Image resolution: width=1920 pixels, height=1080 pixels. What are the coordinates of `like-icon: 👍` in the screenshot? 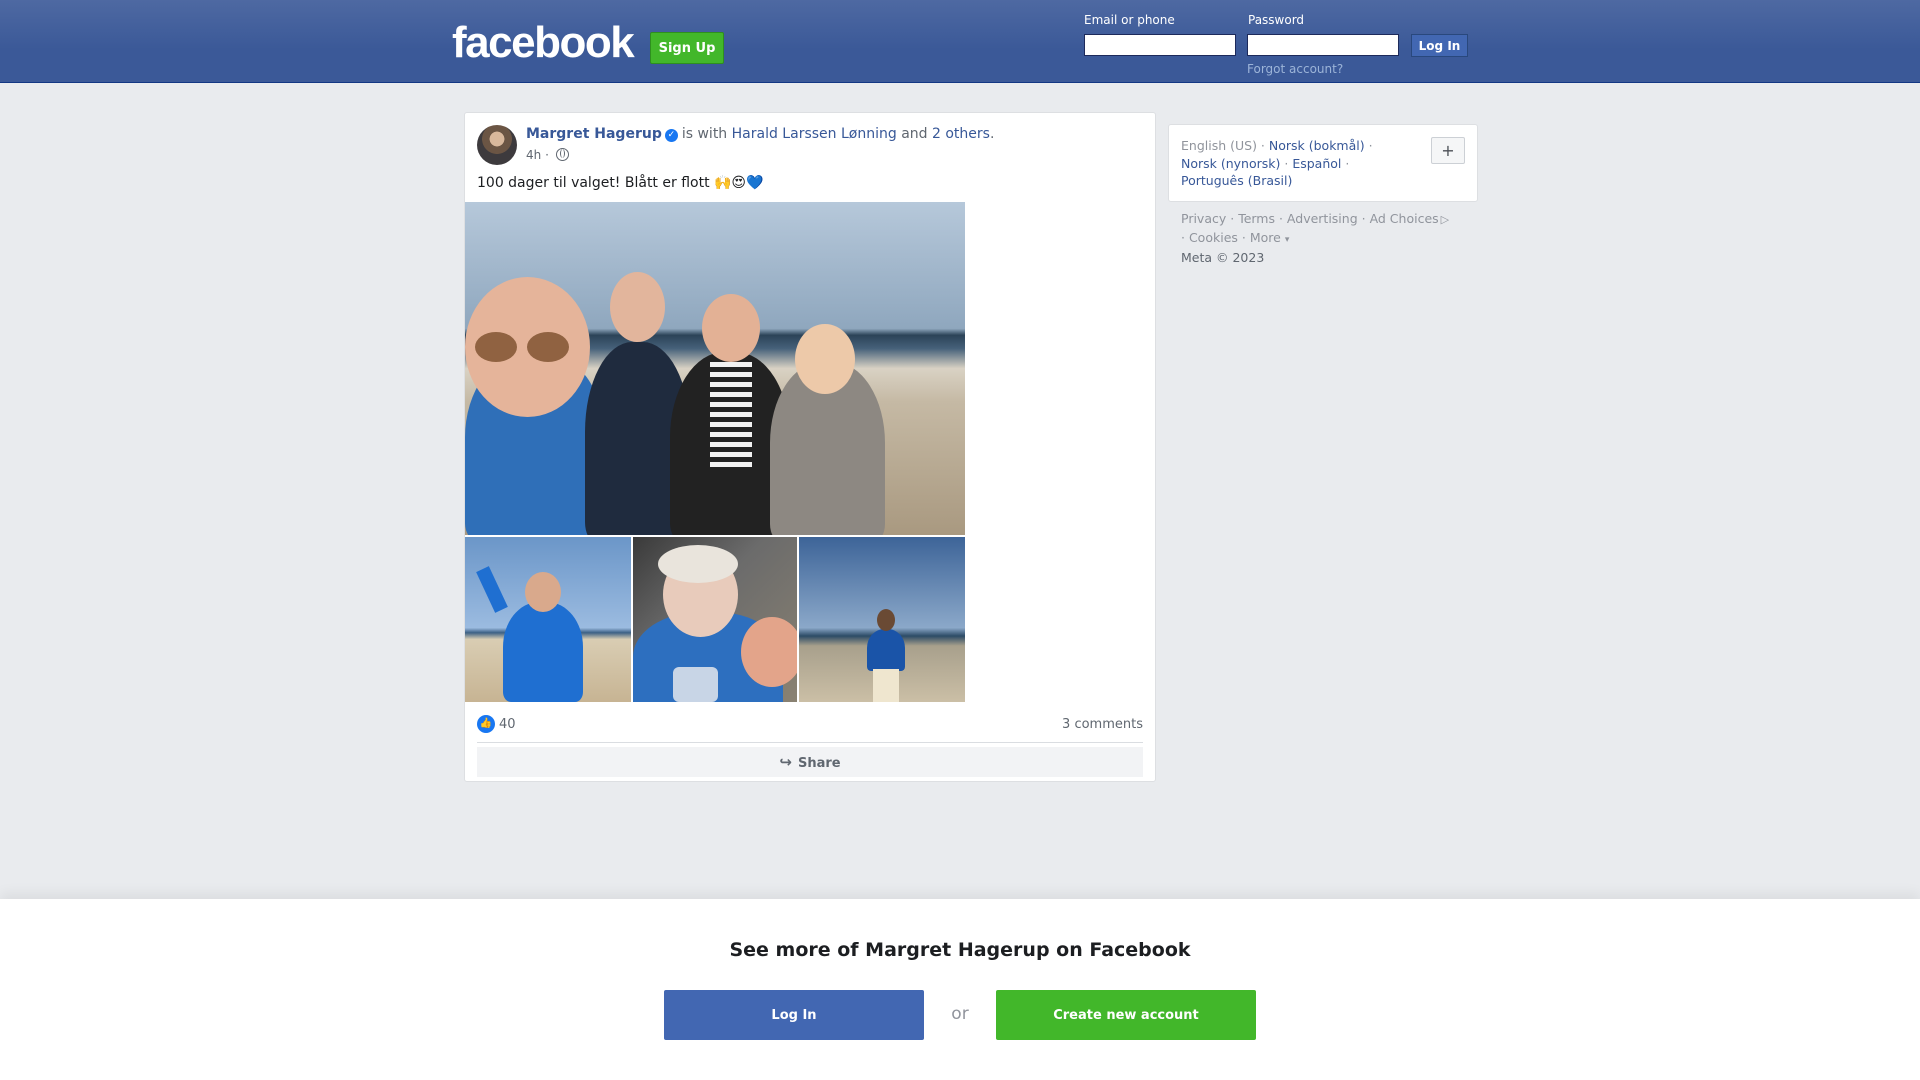 It's located at (486, 724).